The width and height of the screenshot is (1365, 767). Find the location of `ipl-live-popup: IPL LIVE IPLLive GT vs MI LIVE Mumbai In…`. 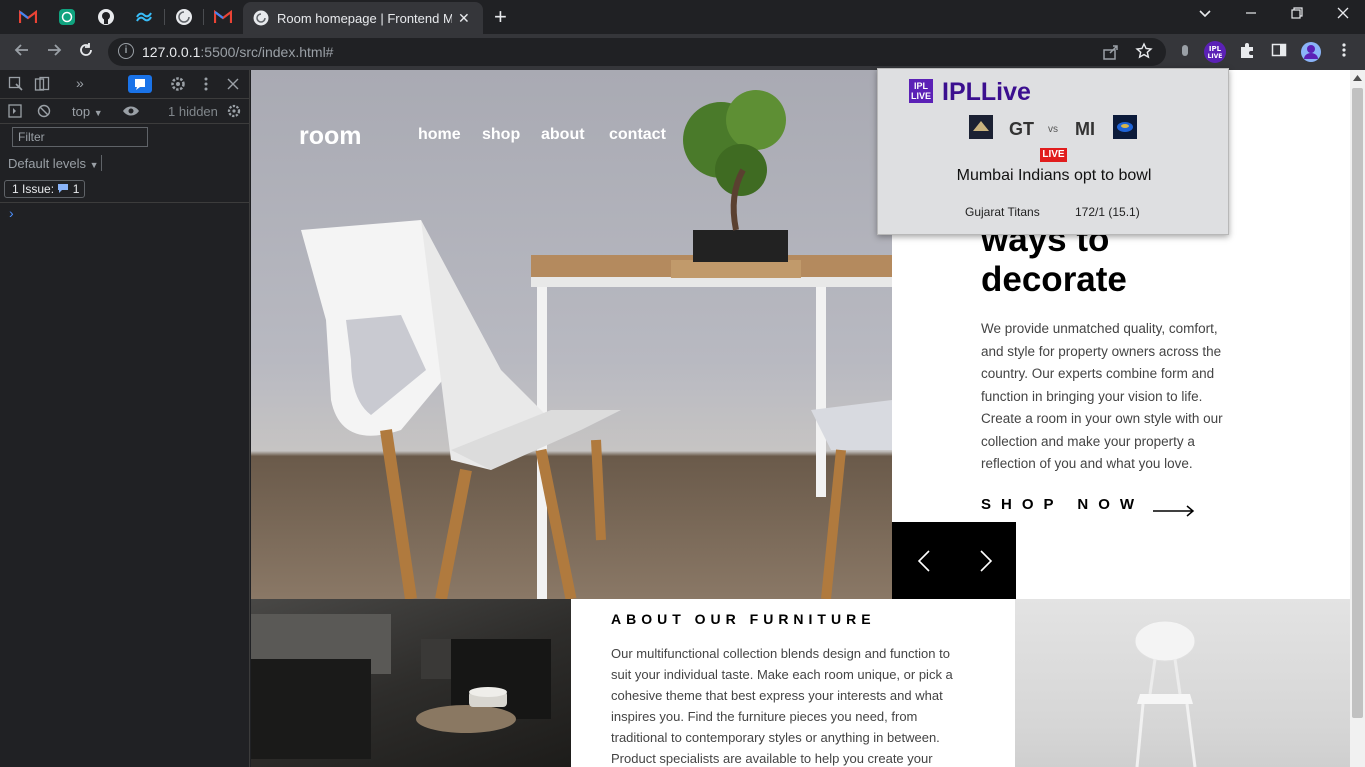

ipl-live-popup: IPL LIVE IPLLive GT vs MI LIVE Mumbai In… is located at coordinates (1053, 151).